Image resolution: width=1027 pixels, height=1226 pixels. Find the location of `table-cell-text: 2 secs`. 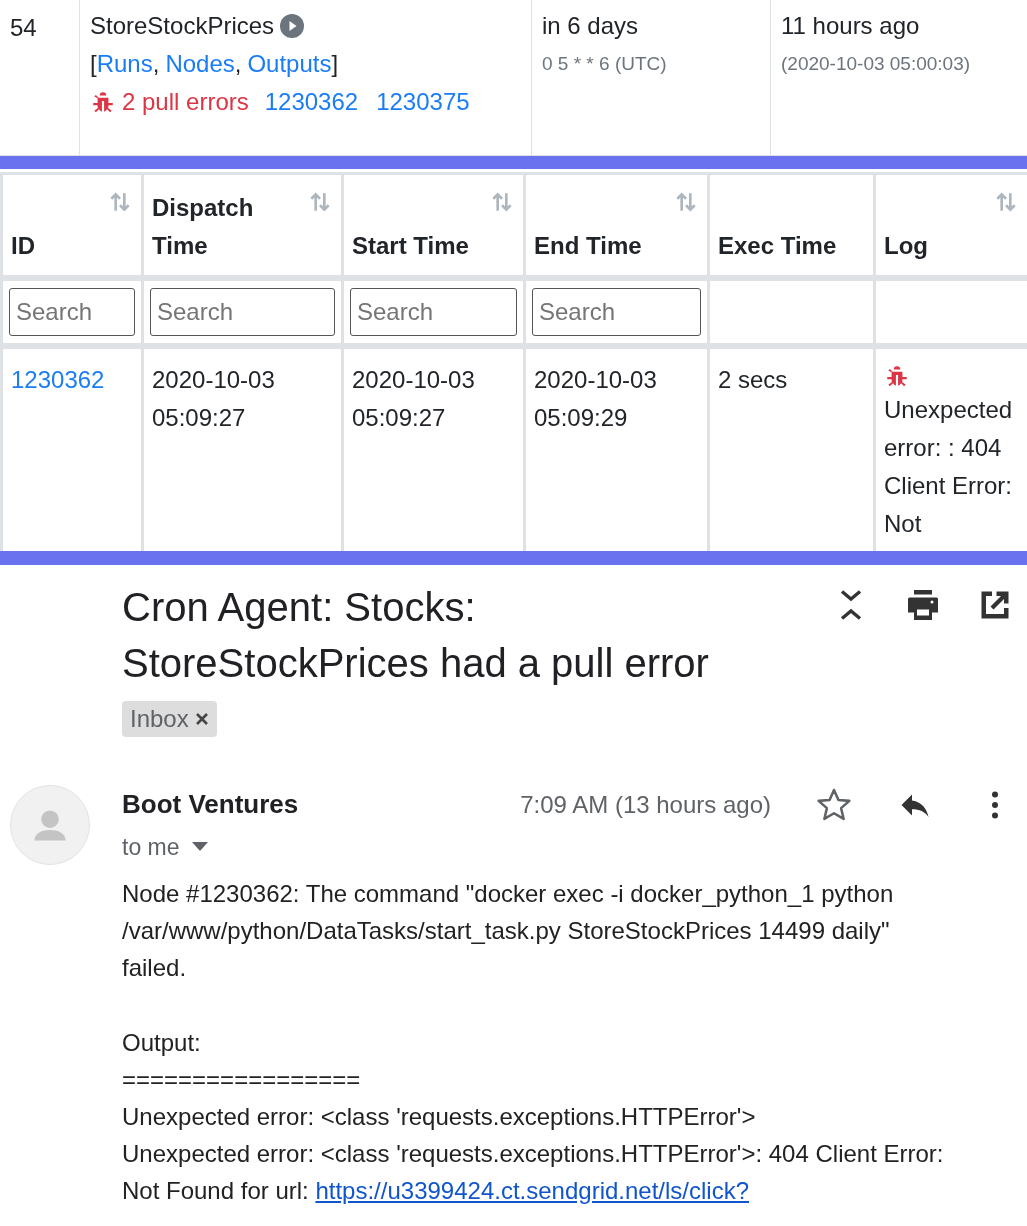

table-cell-text: 2 secs is located at coordinates (753, 380).